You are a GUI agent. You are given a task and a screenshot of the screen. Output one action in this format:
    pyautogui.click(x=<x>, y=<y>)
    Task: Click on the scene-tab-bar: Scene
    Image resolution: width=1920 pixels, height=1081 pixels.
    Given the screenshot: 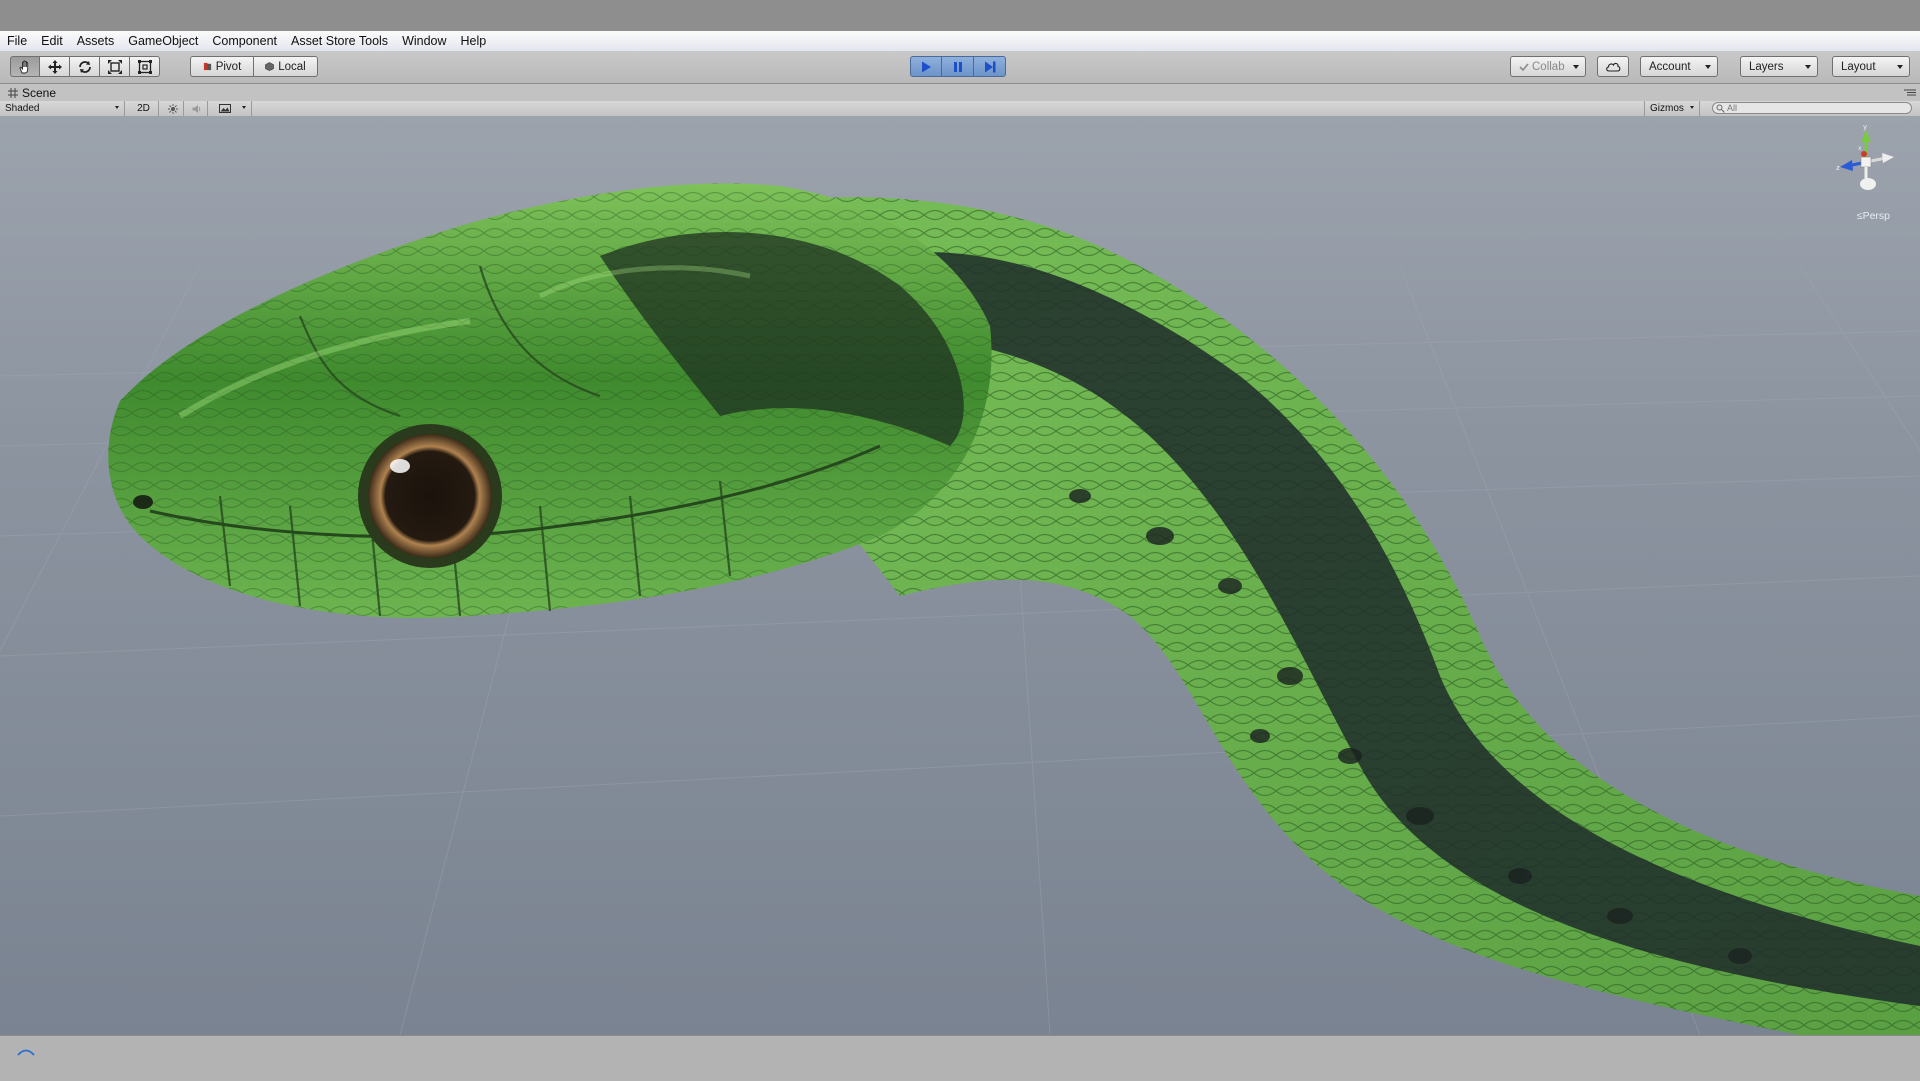 What is the action you would take?
    pyautogui.click(x=960, y=93)
    